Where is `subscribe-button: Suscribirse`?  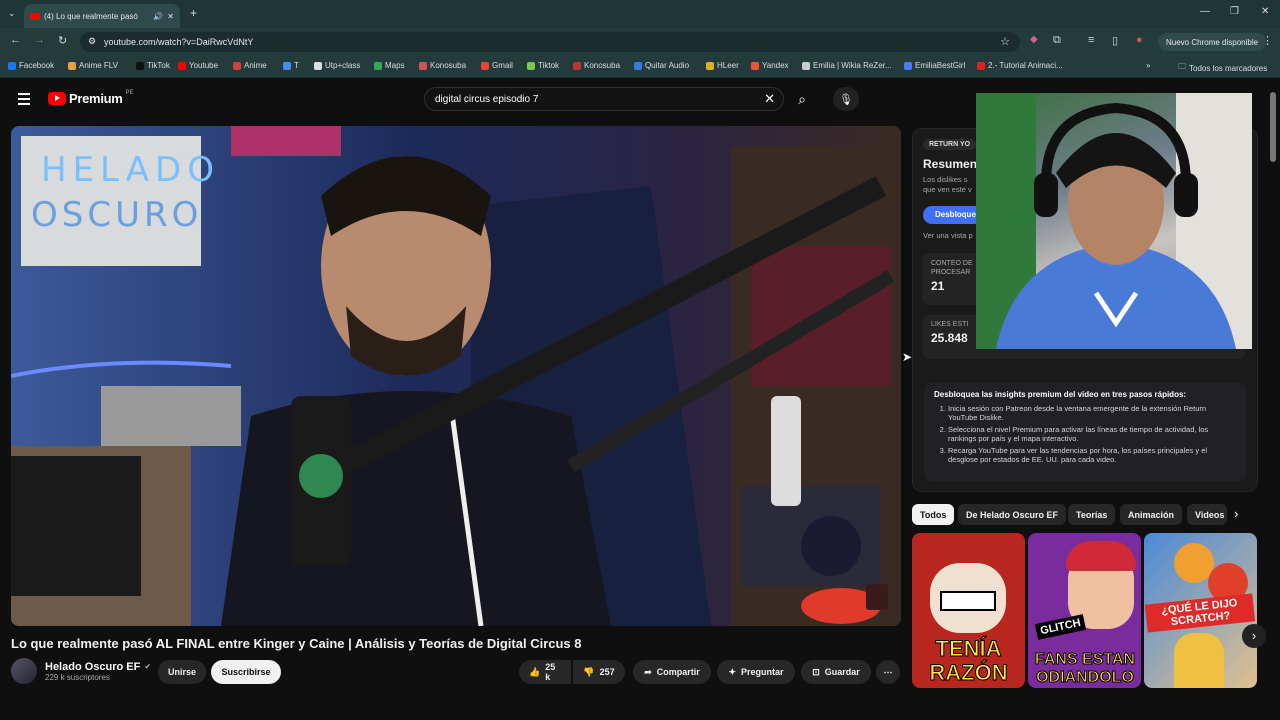
subscribe-button: Suscribirse is located at coordinates (246, 672).